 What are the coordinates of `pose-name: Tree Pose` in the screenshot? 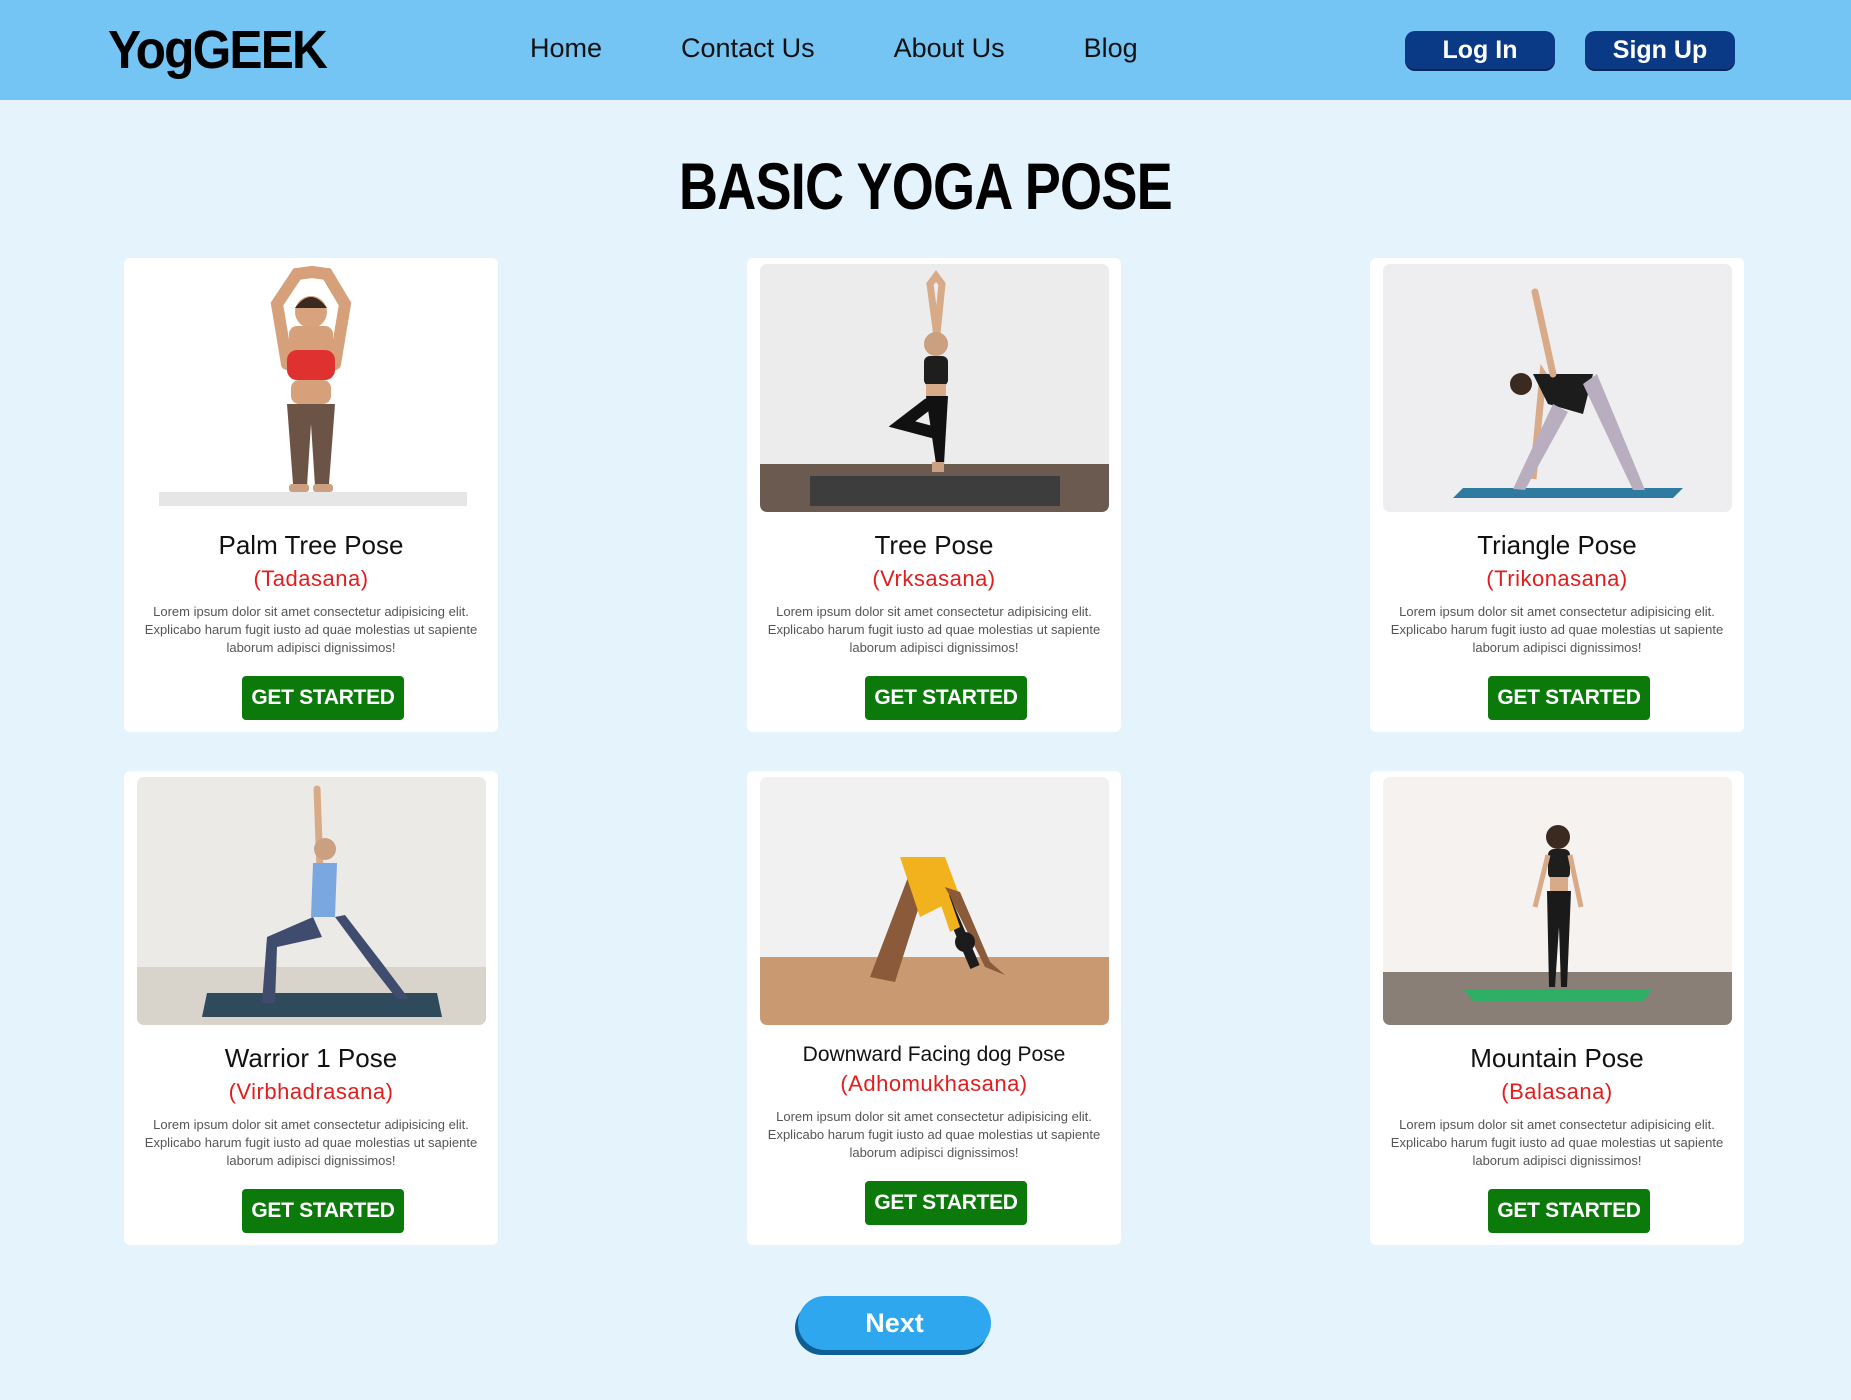 It's located at (934, 545).